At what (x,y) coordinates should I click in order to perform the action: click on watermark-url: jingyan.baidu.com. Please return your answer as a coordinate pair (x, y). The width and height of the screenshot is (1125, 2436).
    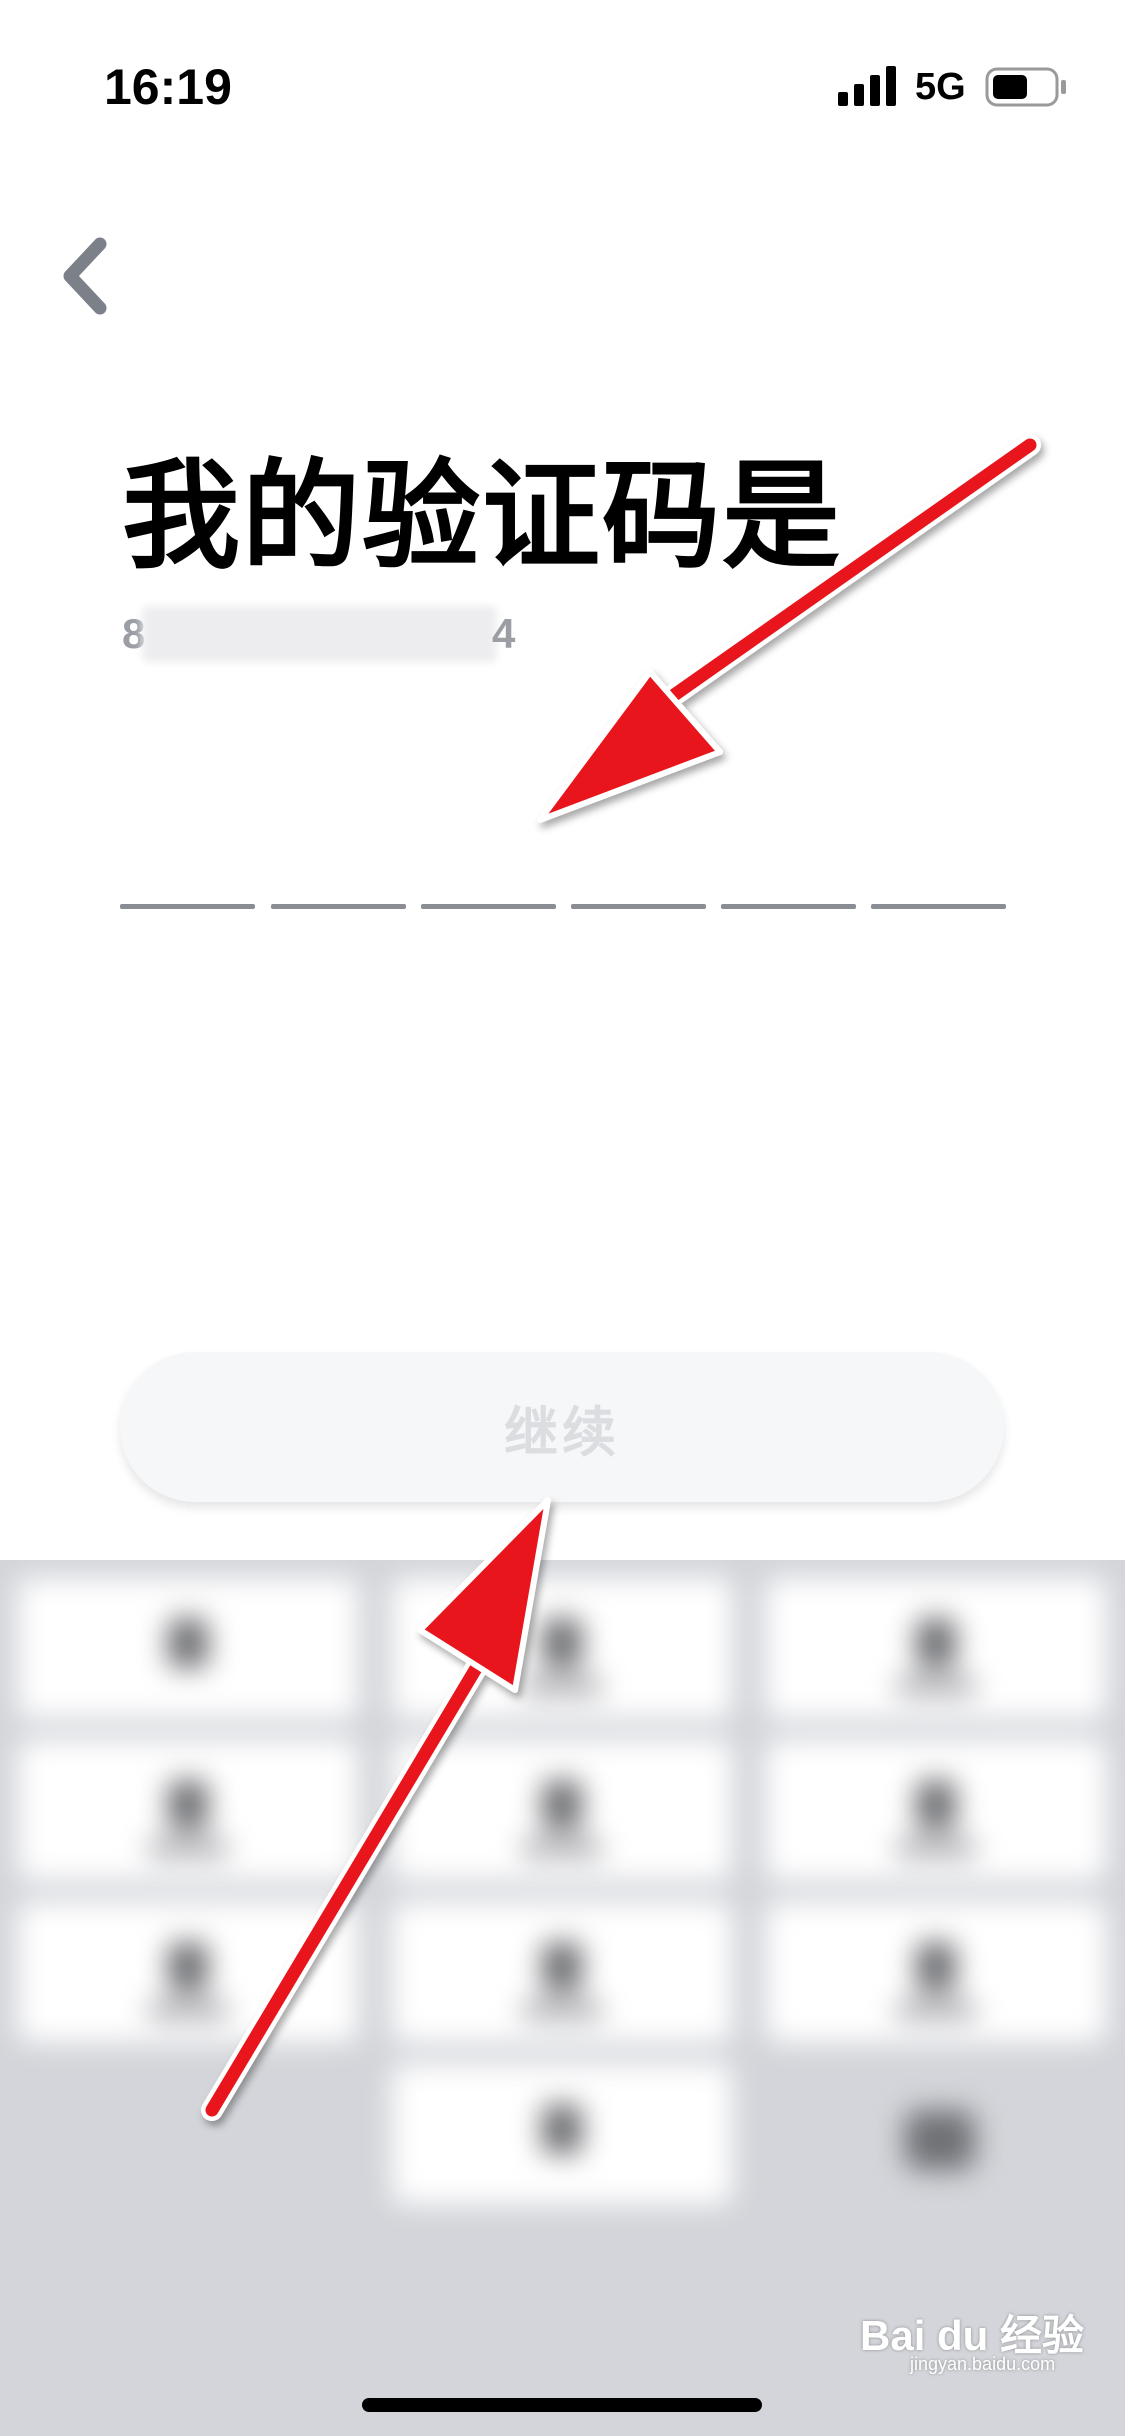
    Looking at the image, I should click on (983, 2364).